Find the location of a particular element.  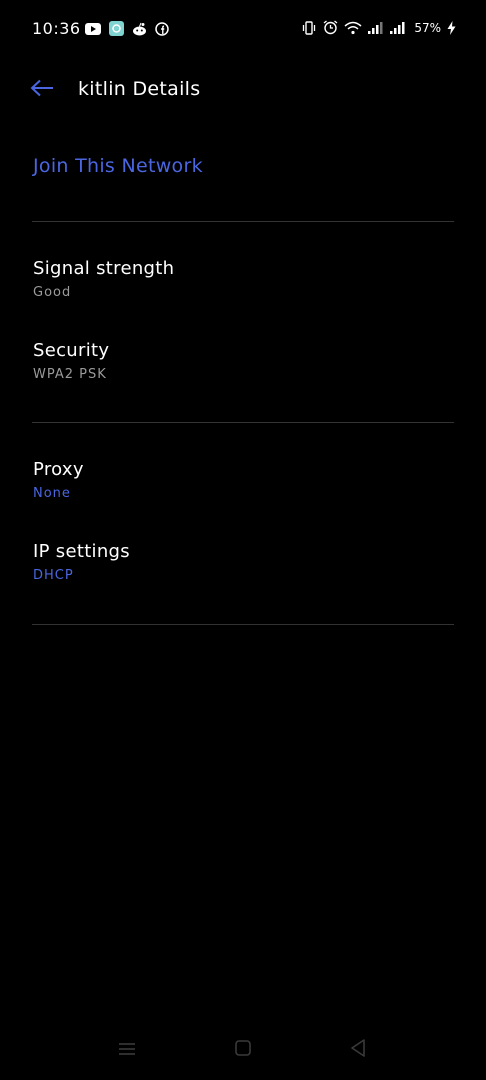

charging-icon is located at coordinates (451, 27).